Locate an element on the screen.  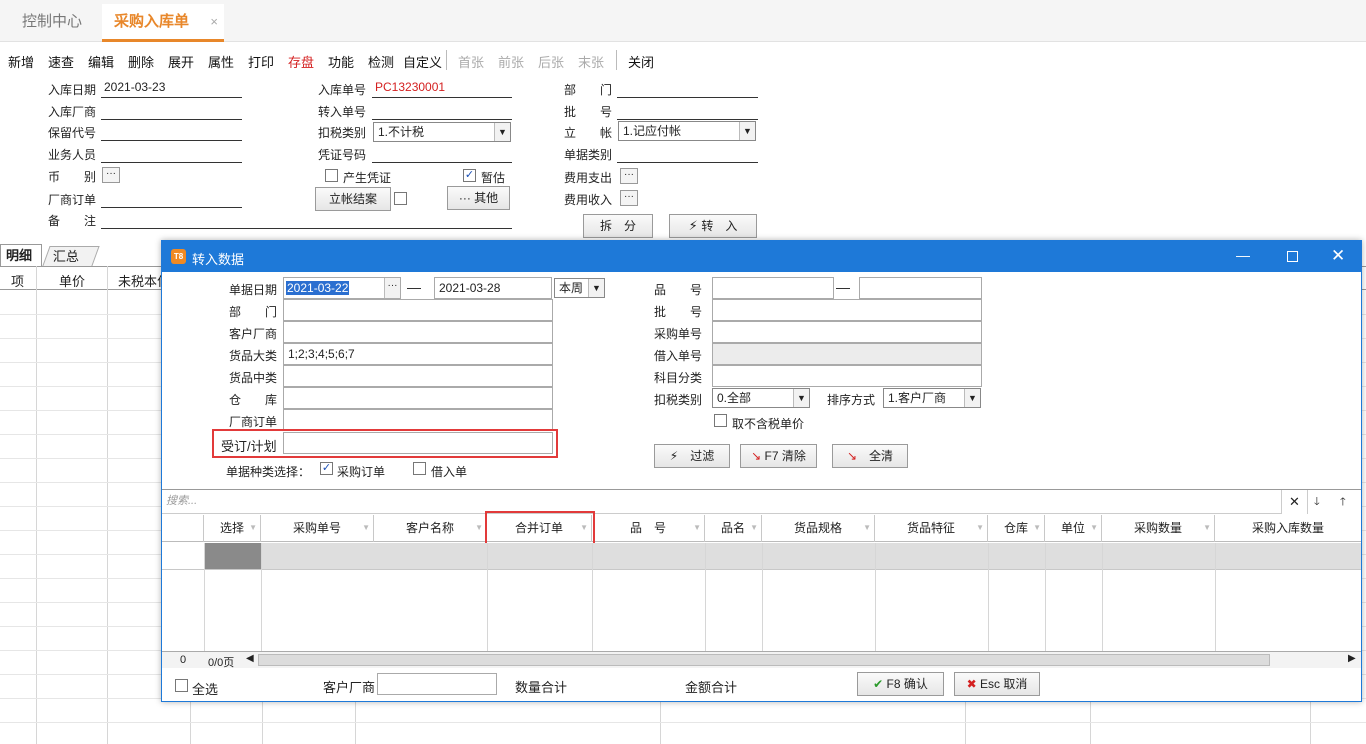
toolbar-expand: 展开 is located at coordinates (181, 61).